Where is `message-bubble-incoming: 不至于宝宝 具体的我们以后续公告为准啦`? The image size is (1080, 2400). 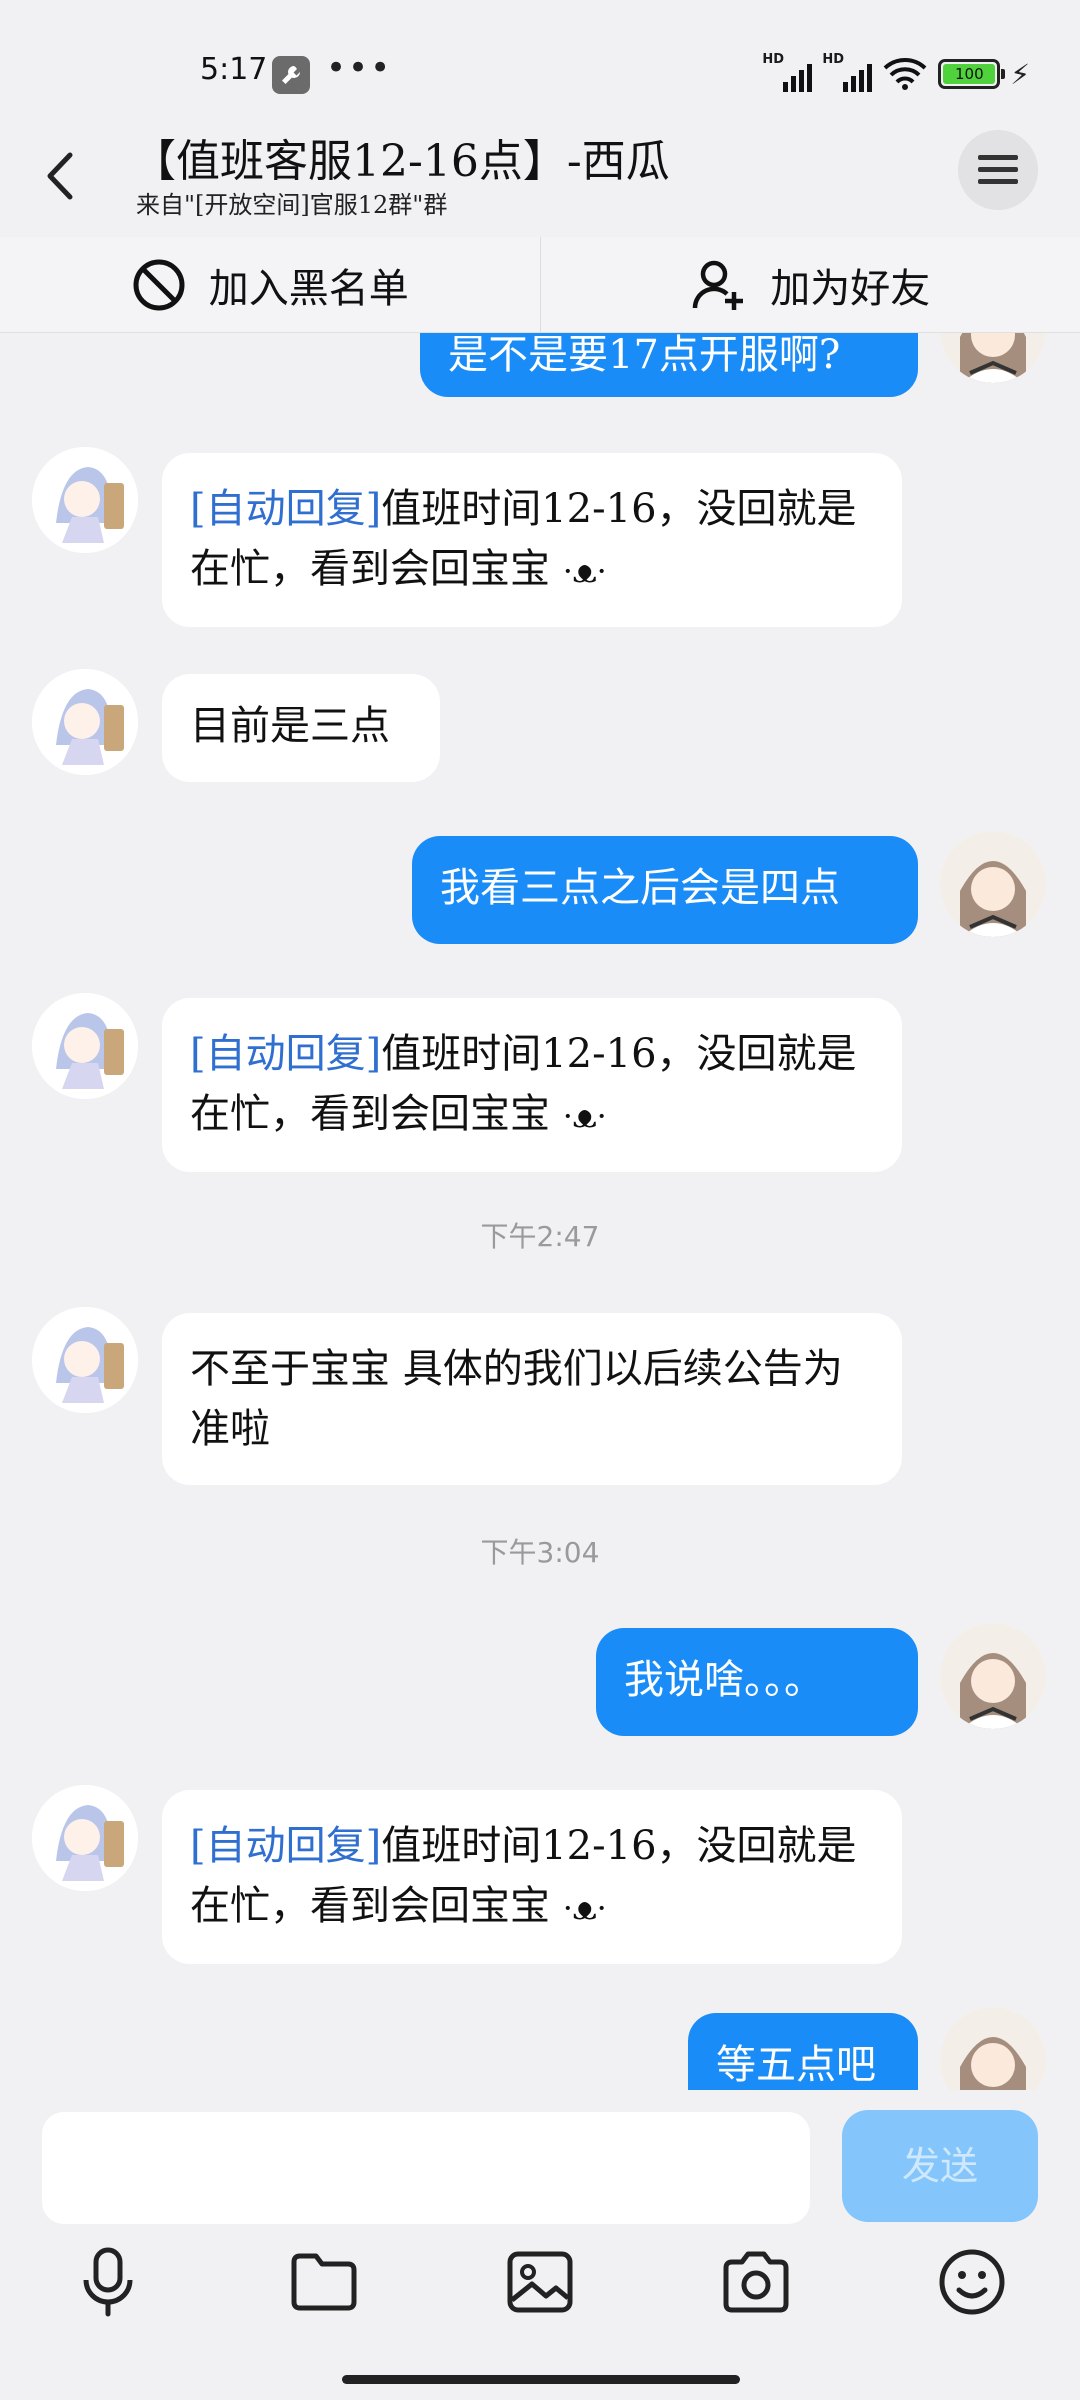
message-bubble-incoming: 不至于宝宝 具体的我们以后续公告为准啦 is located at coordinates (532, 1399).